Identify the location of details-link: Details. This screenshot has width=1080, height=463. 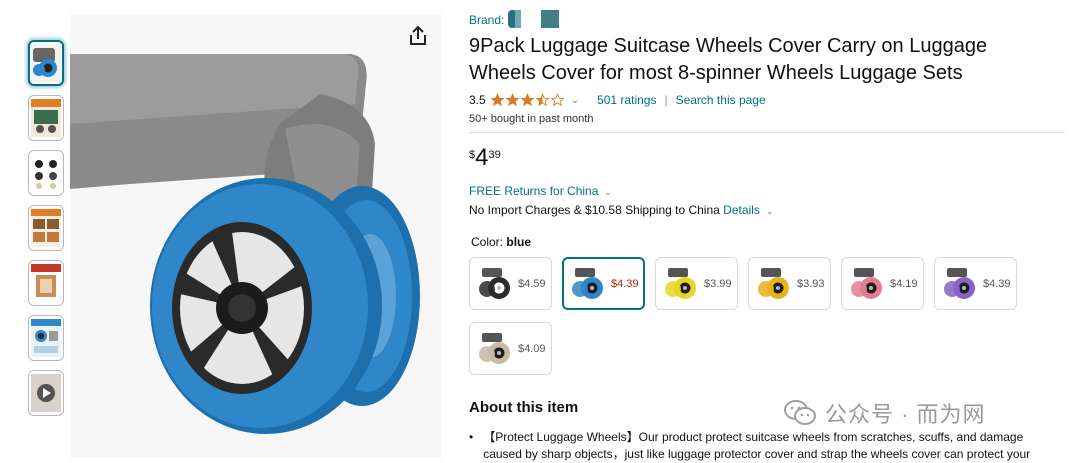
(741, 210).